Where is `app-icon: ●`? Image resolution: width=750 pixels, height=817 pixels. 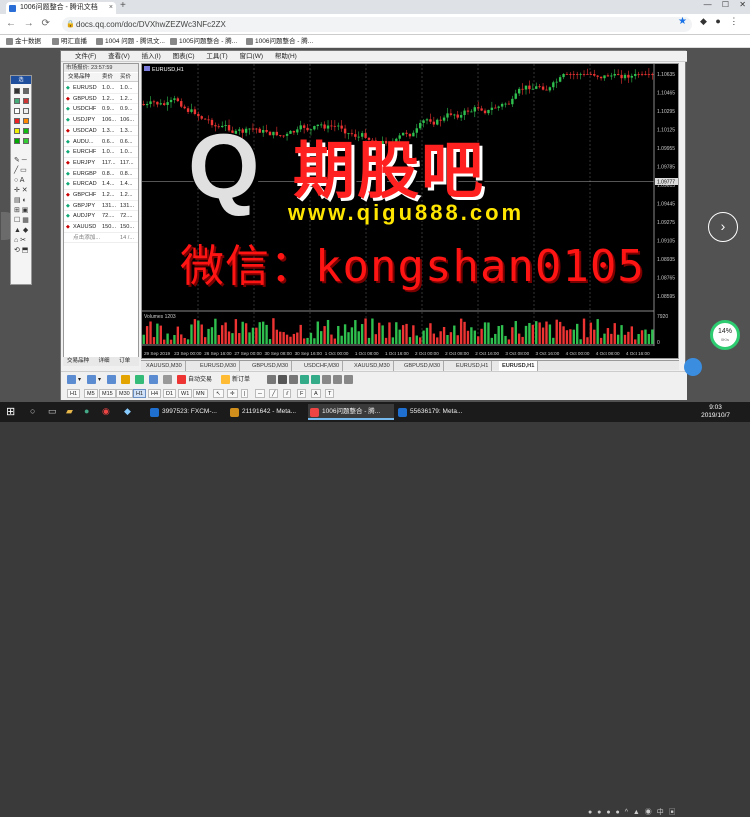
app-icon: ● is located at coordinates (86, 411).